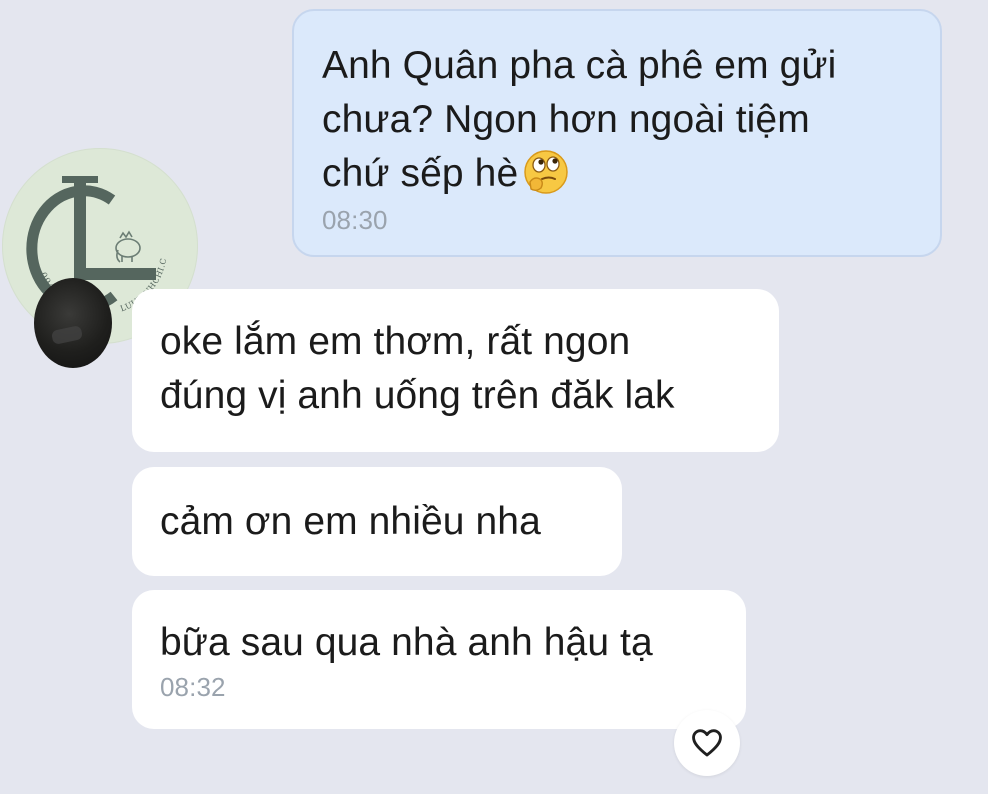  What do you see at coordinates (355, 220) in the screenshot?
I see `message-timestamp: 08:30` at bounding box center [355, 220].